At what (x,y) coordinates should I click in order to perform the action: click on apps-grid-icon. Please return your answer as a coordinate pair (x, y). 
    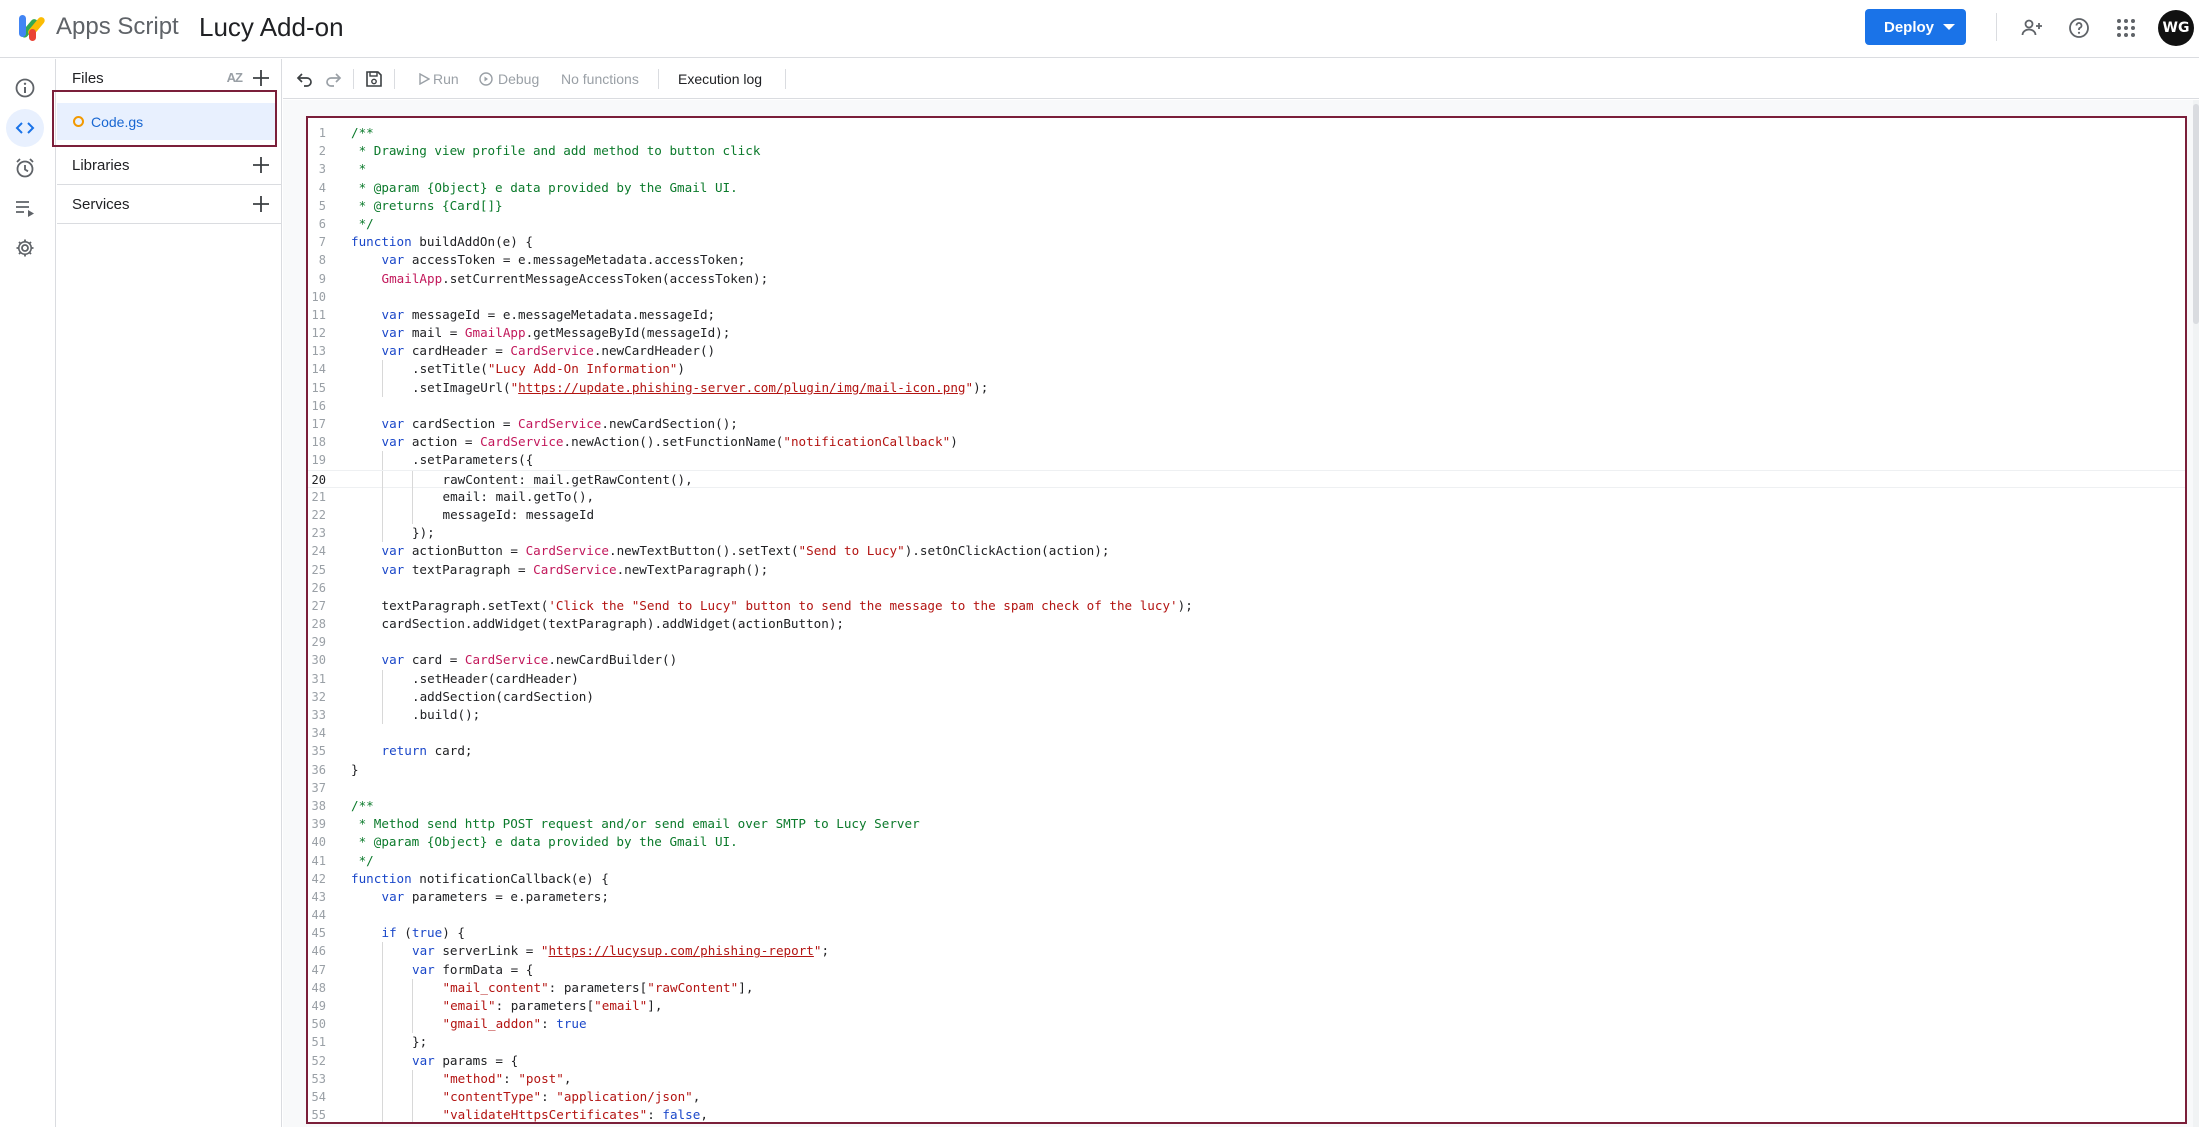
    Looking at the image, I should click on (2126, 28).